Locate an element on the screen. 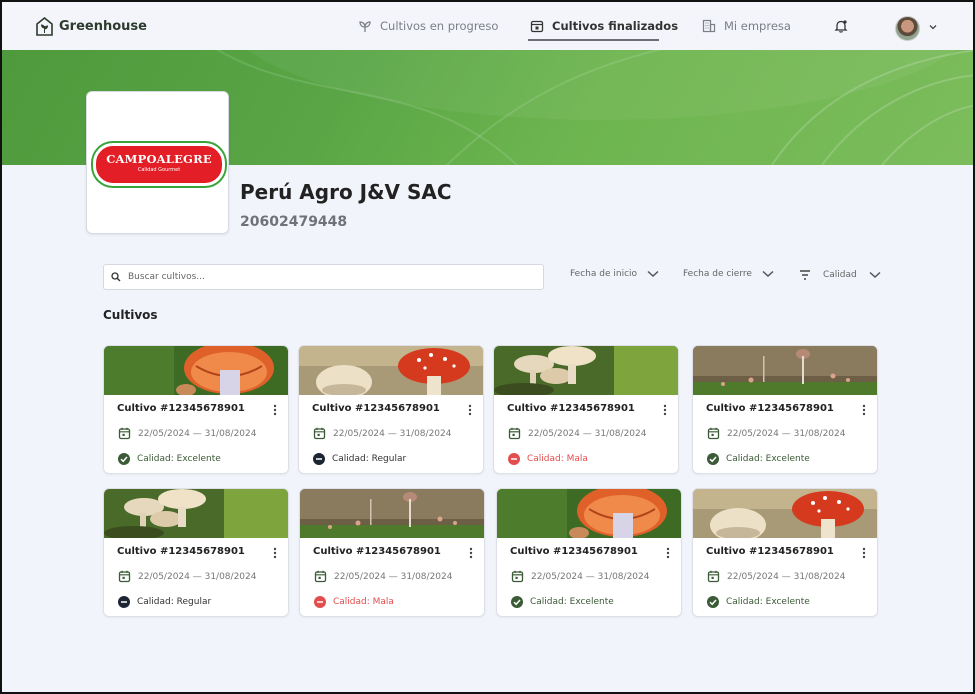 Image resolution: width=975 pixels, height=694 pixels. building-icon is located at coordinates (709, 26).